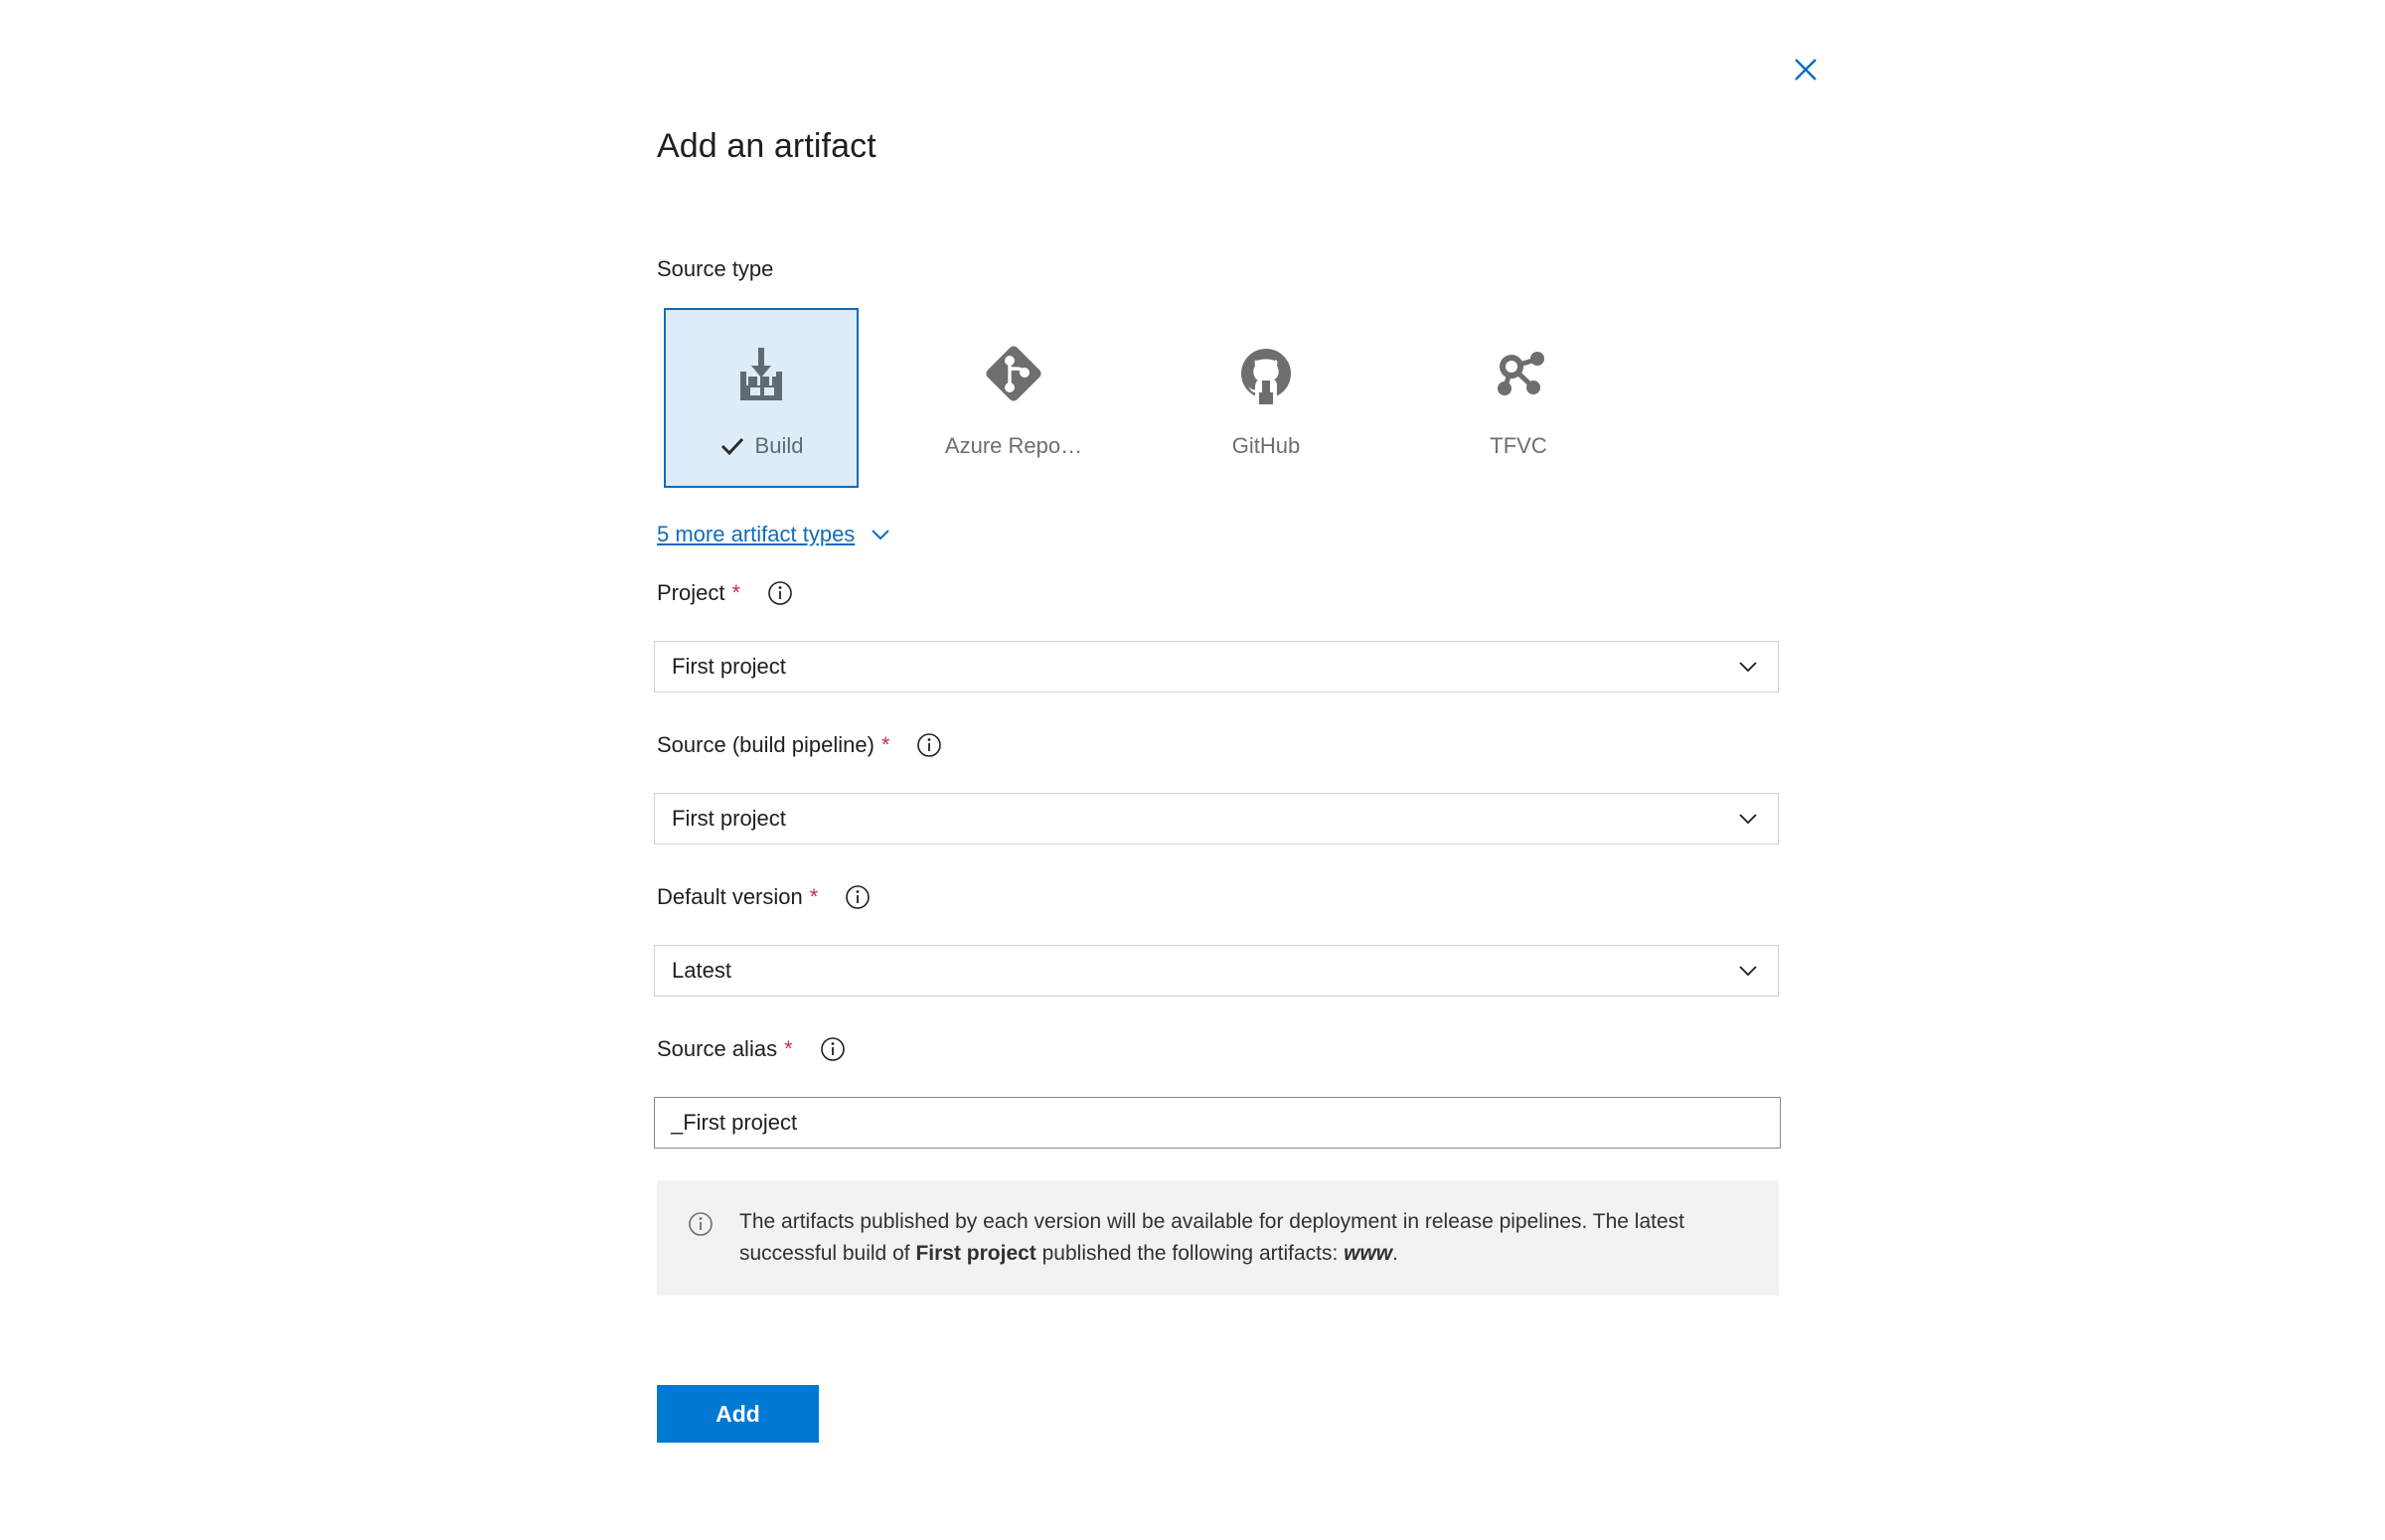 Image resolution: width=2385 pixels, height=1540 pixels. I want to click on source-pipeline-required-marker: *, so click(885, 744).